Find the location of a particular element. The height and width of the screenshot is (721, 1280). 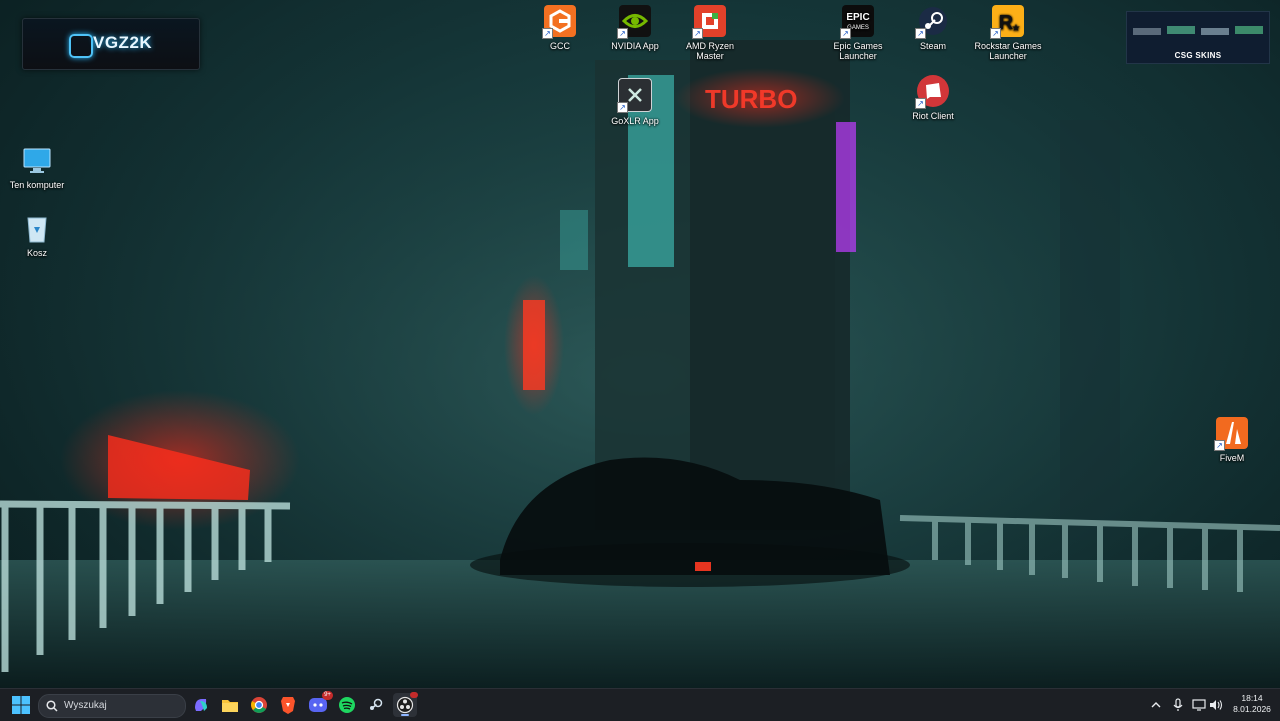

desktop-icon-epic-games-launcher: EPIC GAMES ↗ Epic Games Launcher is located at coordinates (858, 33).